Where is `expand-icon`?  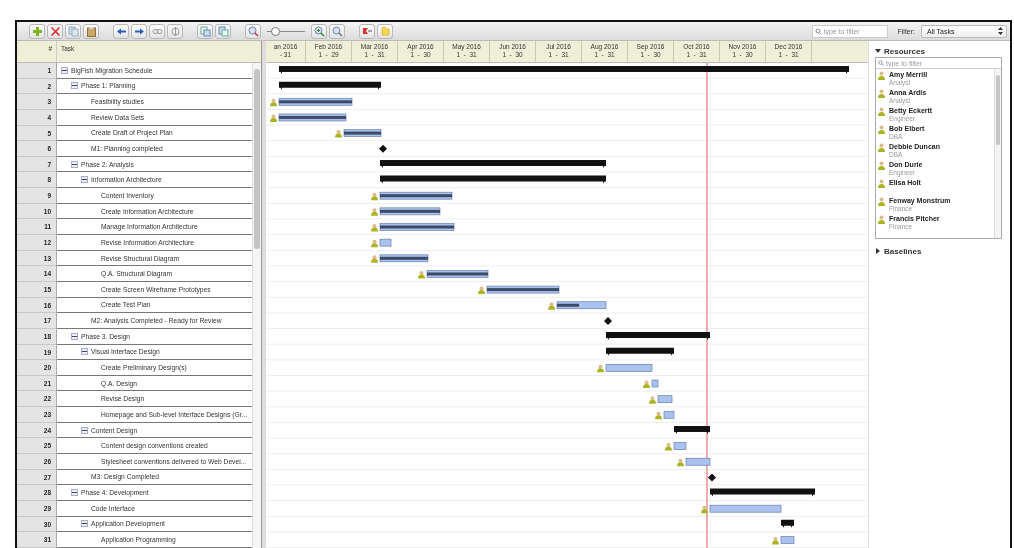
expand-icon is located at coordinates (878, 251).